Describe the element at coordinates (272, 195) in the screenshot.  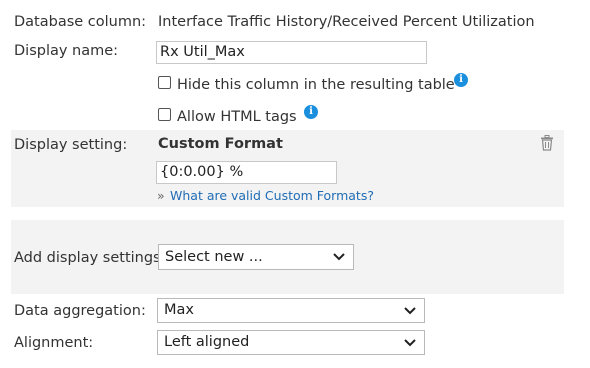
I see `custom-formats-help-link: What are valid Custom Formats?` at that location.